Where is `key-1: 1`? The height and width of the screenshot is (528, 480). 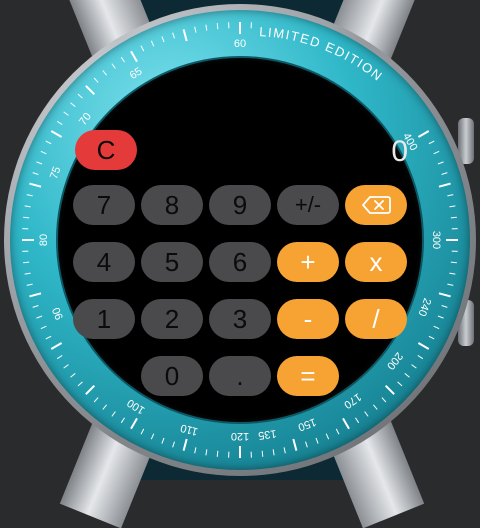 key-1: 1 is located at coordinates (104, 319).